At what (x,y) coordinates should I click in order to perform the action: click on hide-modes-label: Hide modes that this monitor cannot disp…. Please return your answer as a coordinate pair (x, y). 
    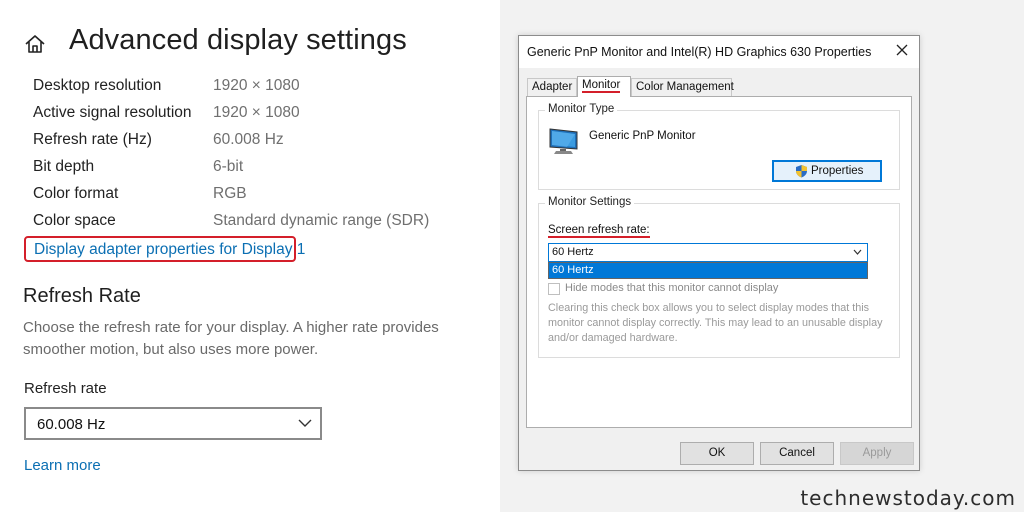
    Looking at the image, I should click on (672, 288).